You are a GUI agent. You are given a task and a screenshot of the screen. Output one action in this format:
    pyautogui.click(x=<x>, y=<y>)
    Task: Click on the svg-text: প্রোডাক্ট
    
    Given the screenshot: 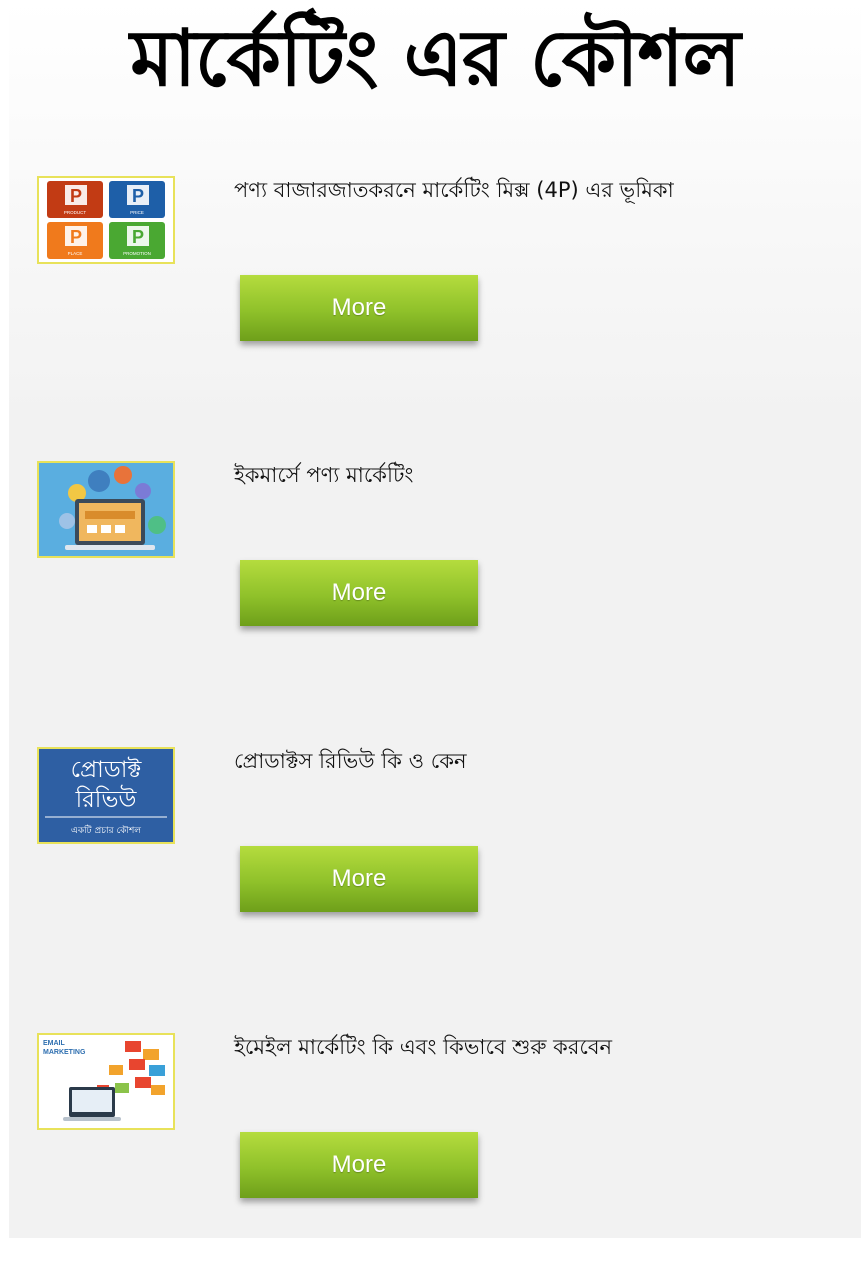 What is the action you would take?
    pyautogui.click(x=107, y=770)
    